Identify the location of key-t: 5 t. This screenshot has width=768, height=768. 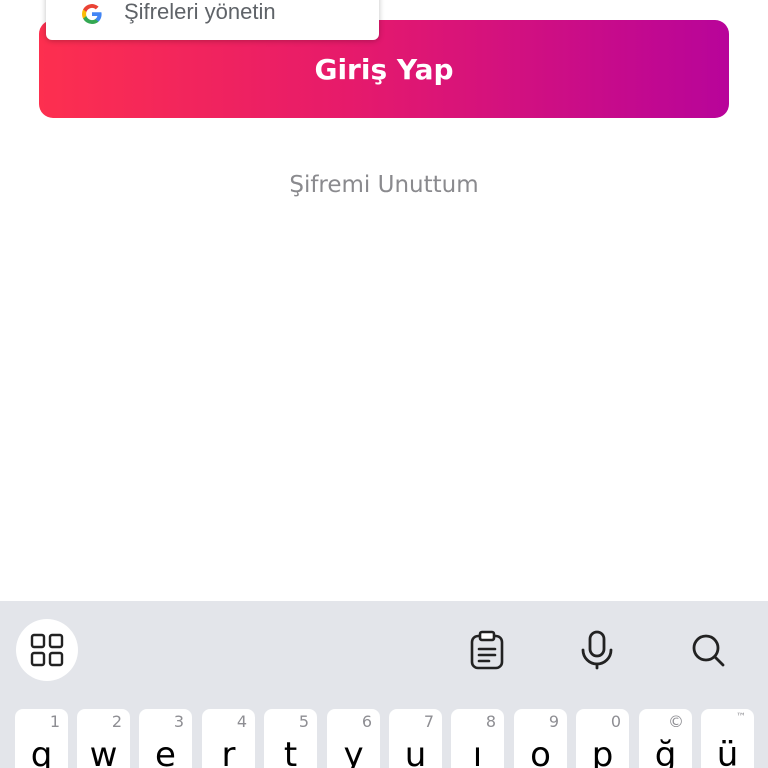
(290, 738).